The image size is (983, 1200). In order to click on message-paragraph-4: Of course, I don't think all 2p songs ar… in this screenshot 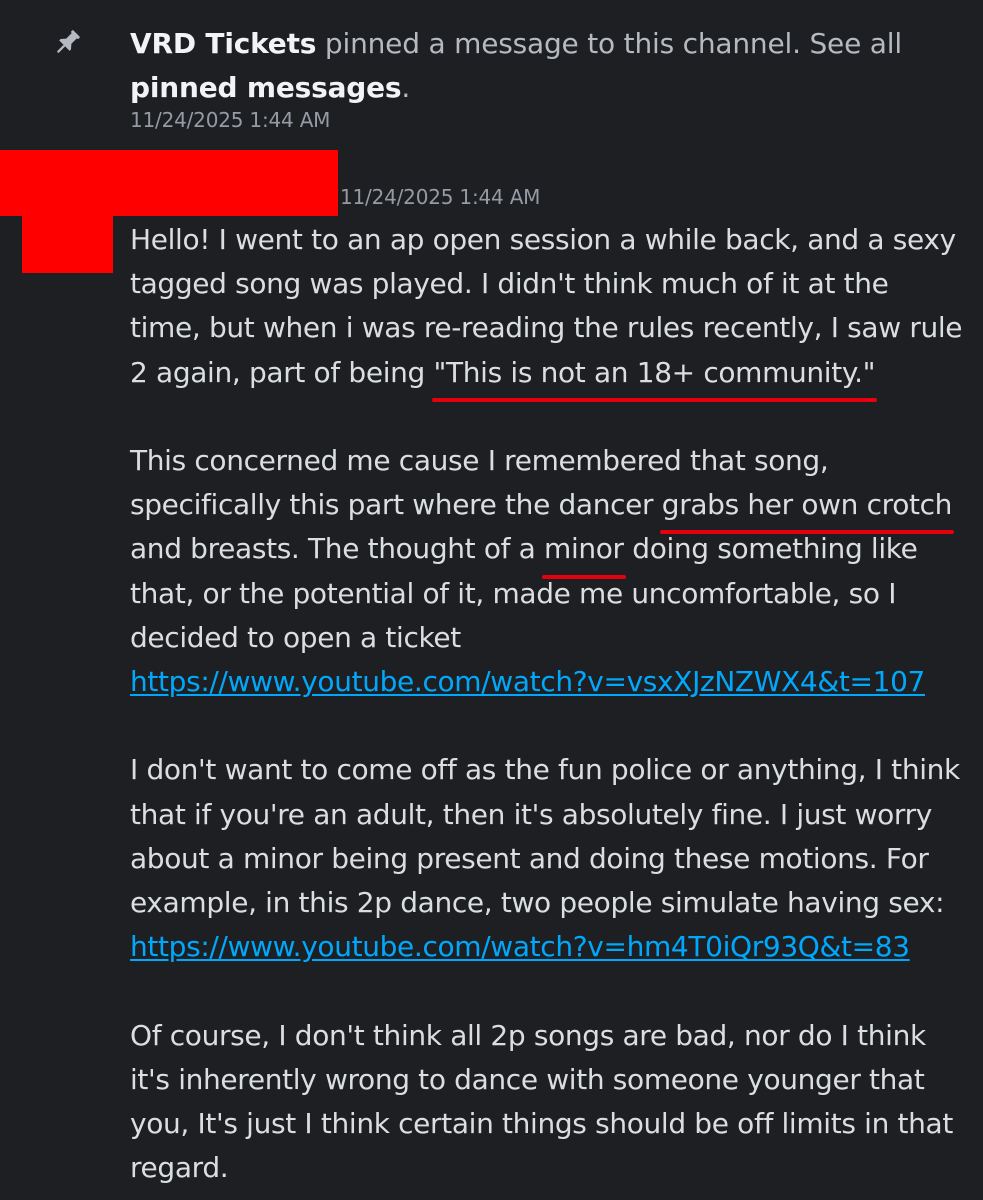, I will do `click(547, 1102)`.